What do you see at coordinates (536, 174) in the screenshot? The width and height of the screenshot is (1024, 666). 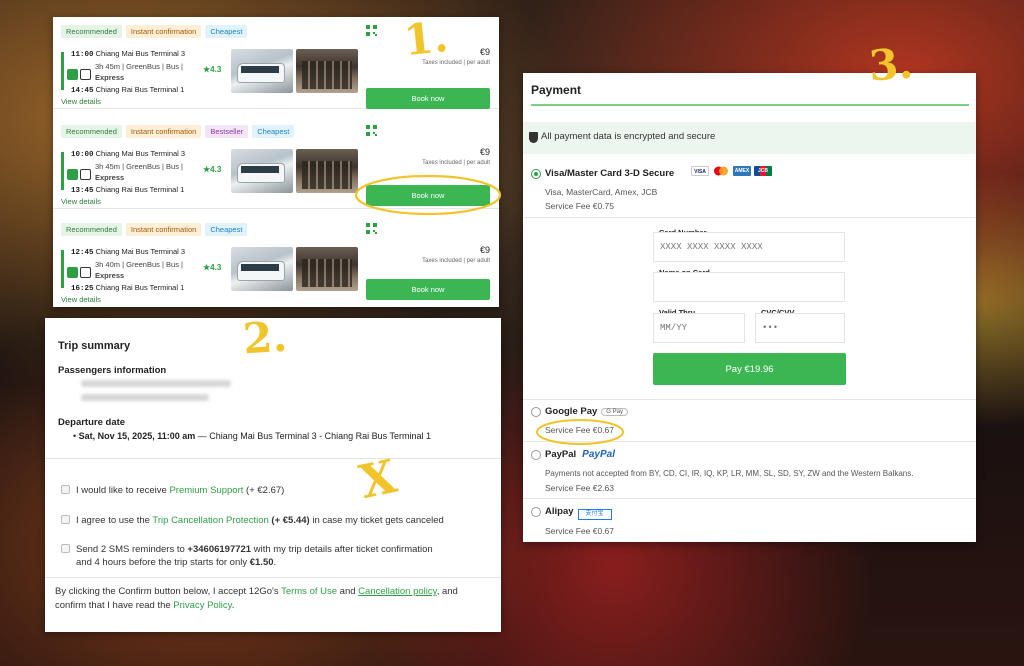 I see `card-radio` at bounding box center [536, 174].